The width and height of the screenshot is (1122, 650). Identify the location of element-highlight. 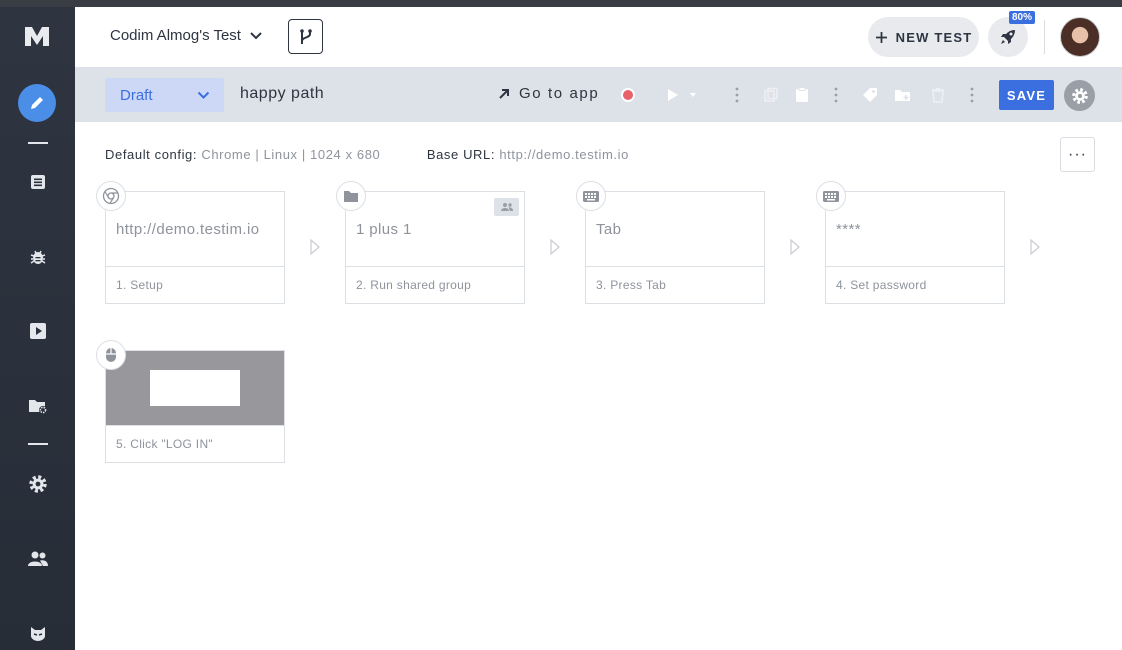
(195, 388).